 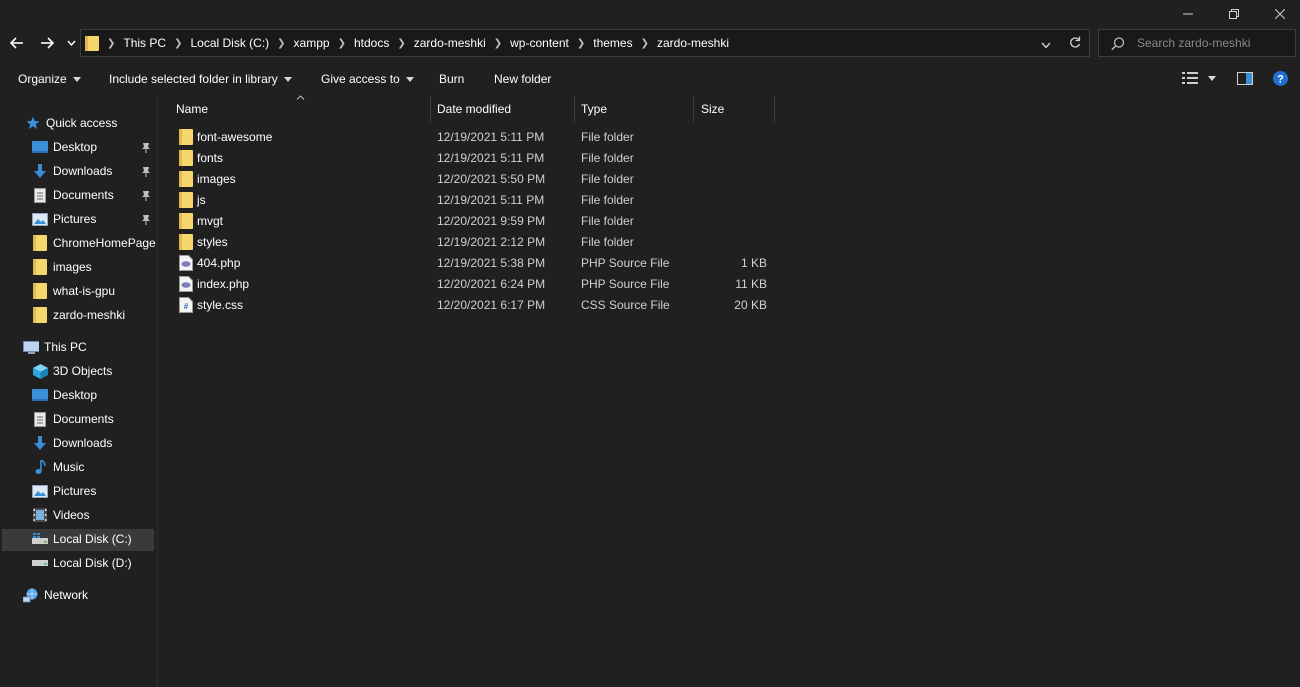 What do you see at coordinates (30, 595) in the screenshot?
I see `network-icon` at bounding box center [30, 595].